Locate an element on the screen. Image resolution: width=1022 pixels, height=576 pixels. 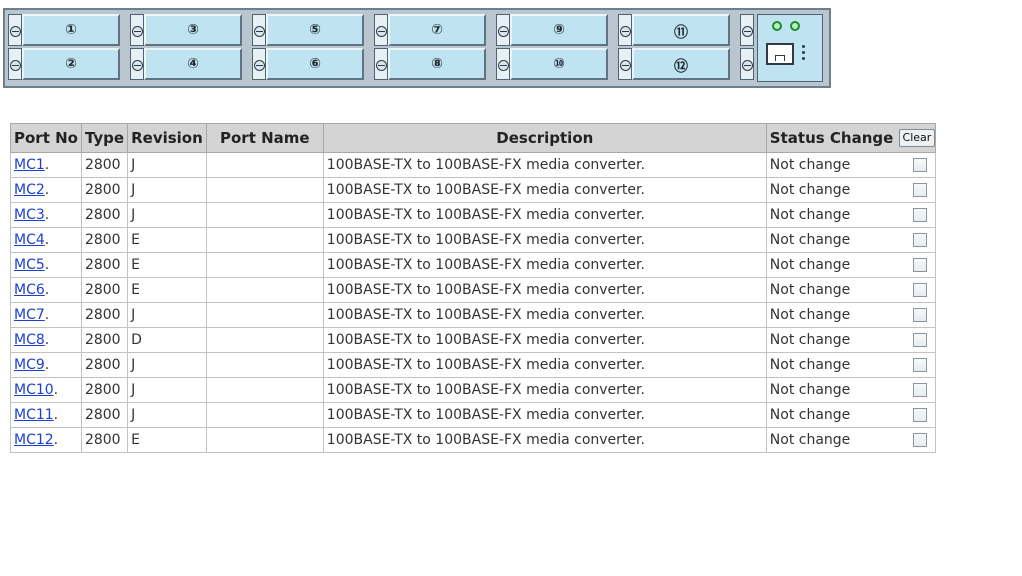
status-dots-icon is located at coordinates (804, 54).